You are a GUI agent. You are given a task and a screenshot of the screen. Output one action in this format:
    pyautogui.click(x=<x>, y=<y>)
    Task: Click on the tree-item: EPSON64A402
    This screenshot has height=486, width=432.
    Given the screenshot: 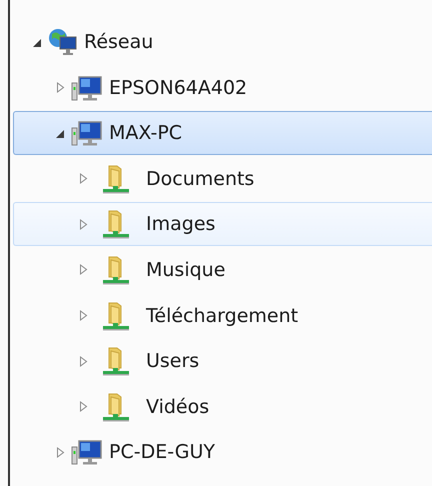 What is the action you would take?
    pyautogui.click(x=222, y=88)
    